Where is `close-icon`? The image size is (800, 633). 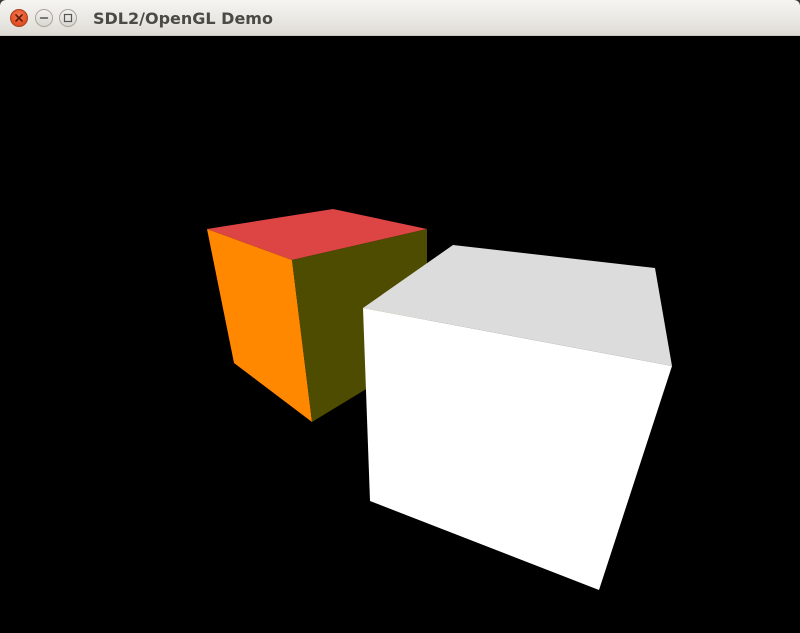 close-icon is located at coordinates (19, 18).